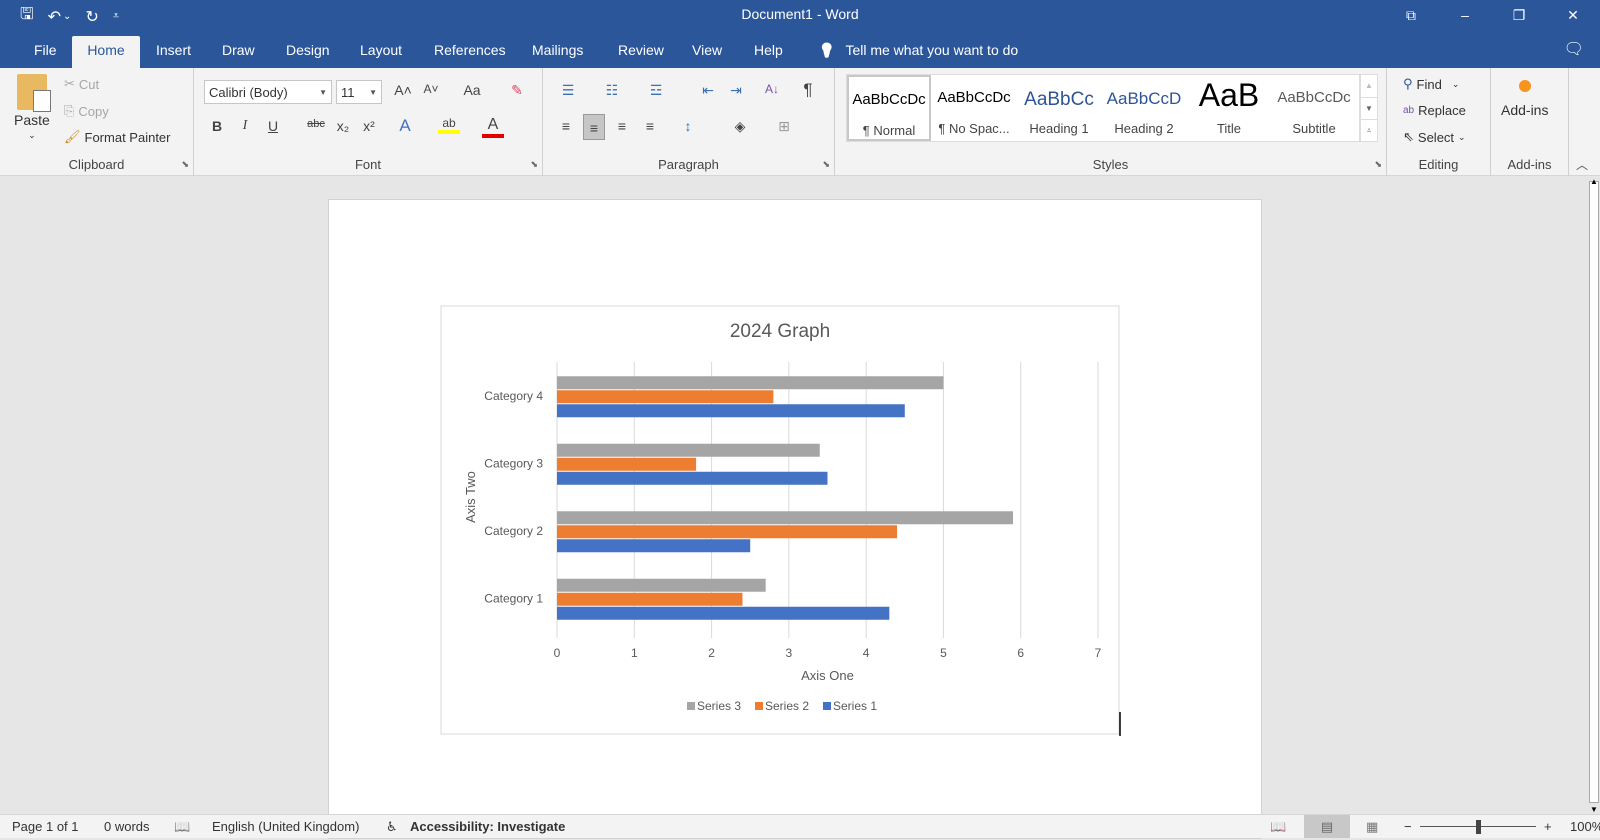  Describe the element at coordinates (1594, 181) in the screenshot. I see `scroll-up-icon: ▲` at that location.